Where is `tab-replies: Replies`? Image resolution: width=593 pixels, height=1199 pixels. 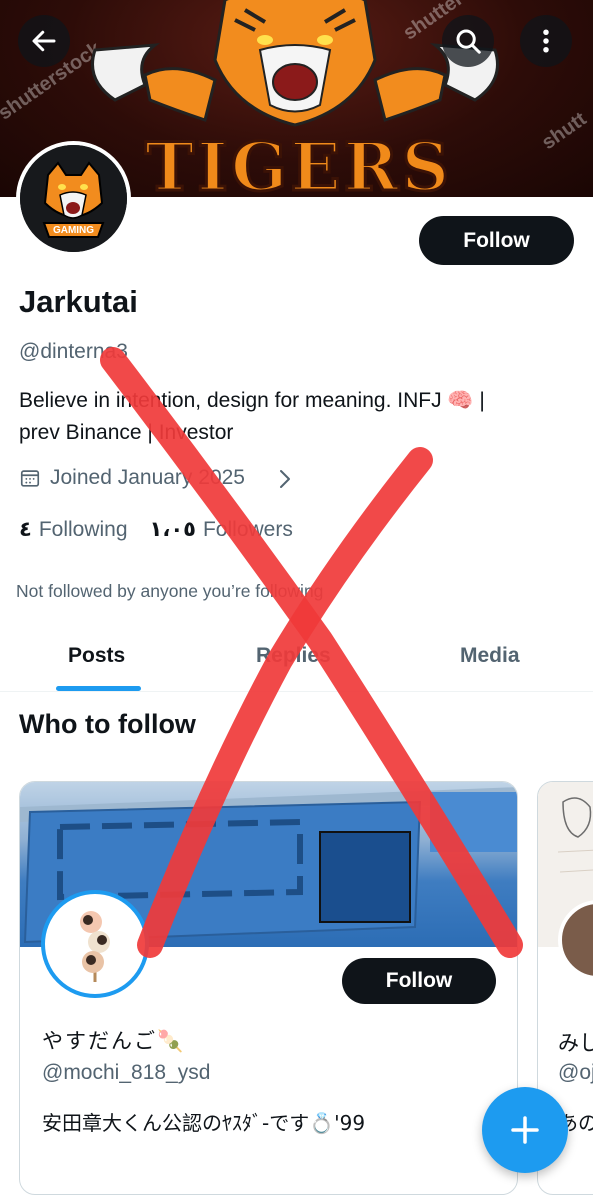
tab-replies: Replies is located at coordinates (293, 656).